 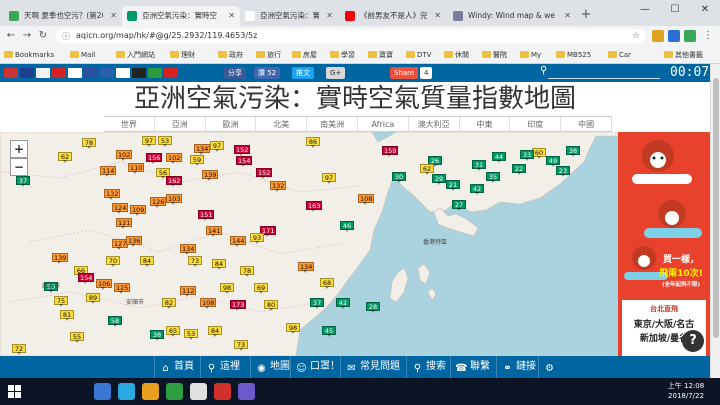 What do you see at coordinates (23, 181) in the screenshot?
I see `aqi-marker: 37` at bounding box center [23, 181].